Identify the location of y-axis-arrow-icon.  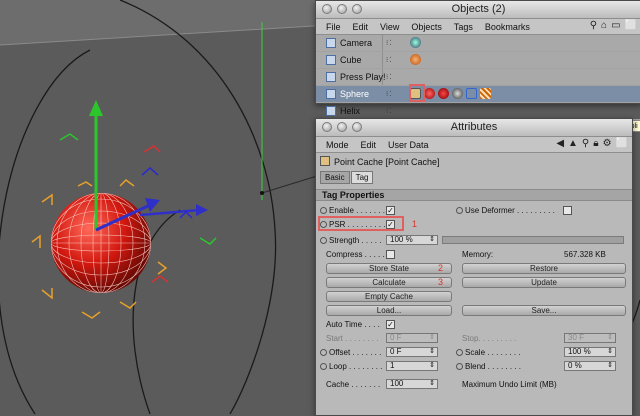
(96, 108).